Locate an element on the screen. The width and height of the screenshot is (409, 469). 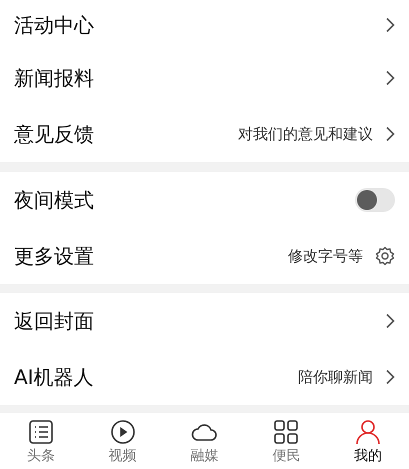
settings-row: 夜间模式 is located at coordinates (204, 200).